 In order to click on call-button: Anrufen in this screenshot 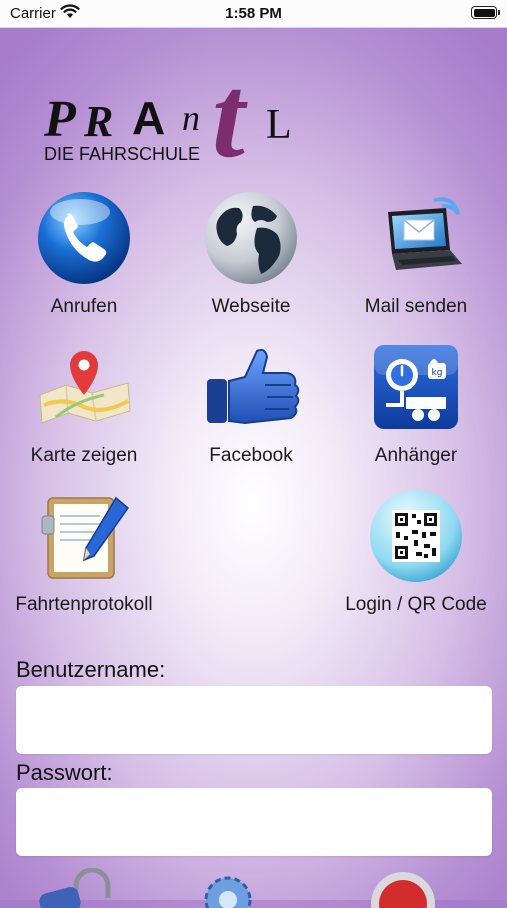, I will do `click(84, 253)`.